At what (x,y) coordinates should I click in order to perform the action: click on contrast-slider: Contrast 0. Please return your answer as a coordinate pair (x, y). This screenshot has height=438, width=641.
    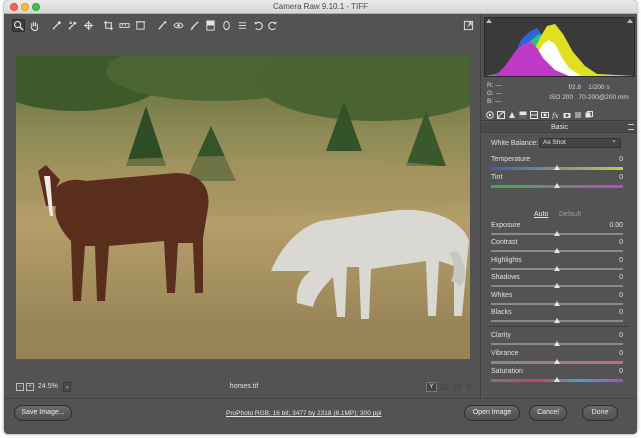
    Looking at the image, I should click on (559, 247).